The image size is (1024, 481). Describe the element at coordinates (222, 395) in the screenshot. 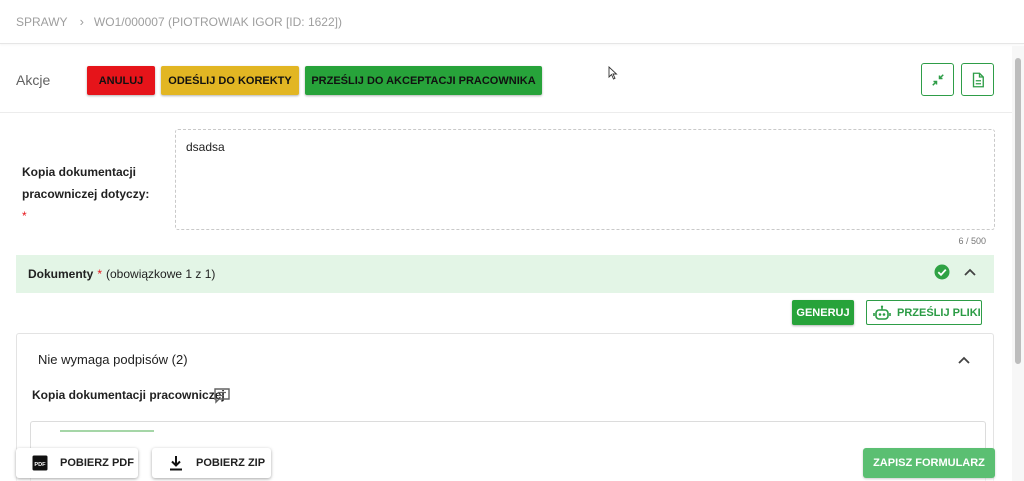

I see `comment-icon` at that location.